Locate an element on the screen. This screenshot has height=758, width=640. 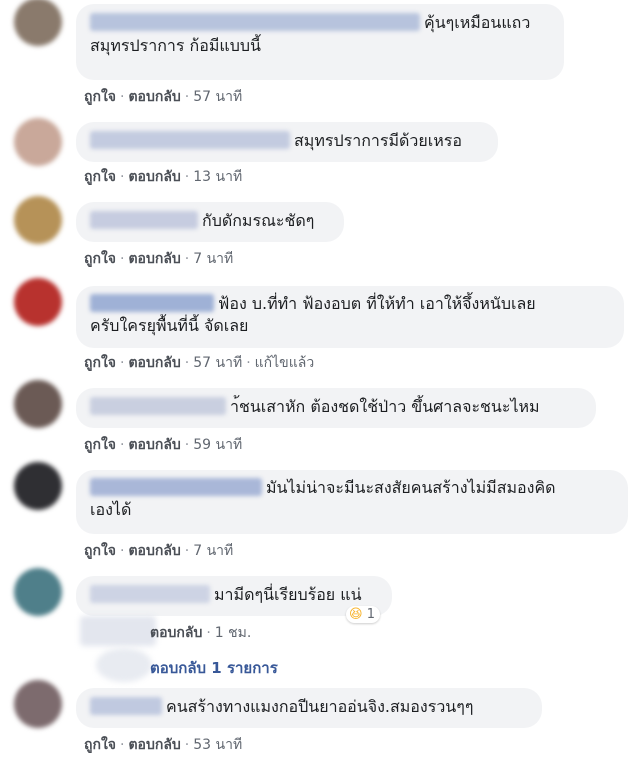
reaction-count: 1 is located at coordinates (370, 614).